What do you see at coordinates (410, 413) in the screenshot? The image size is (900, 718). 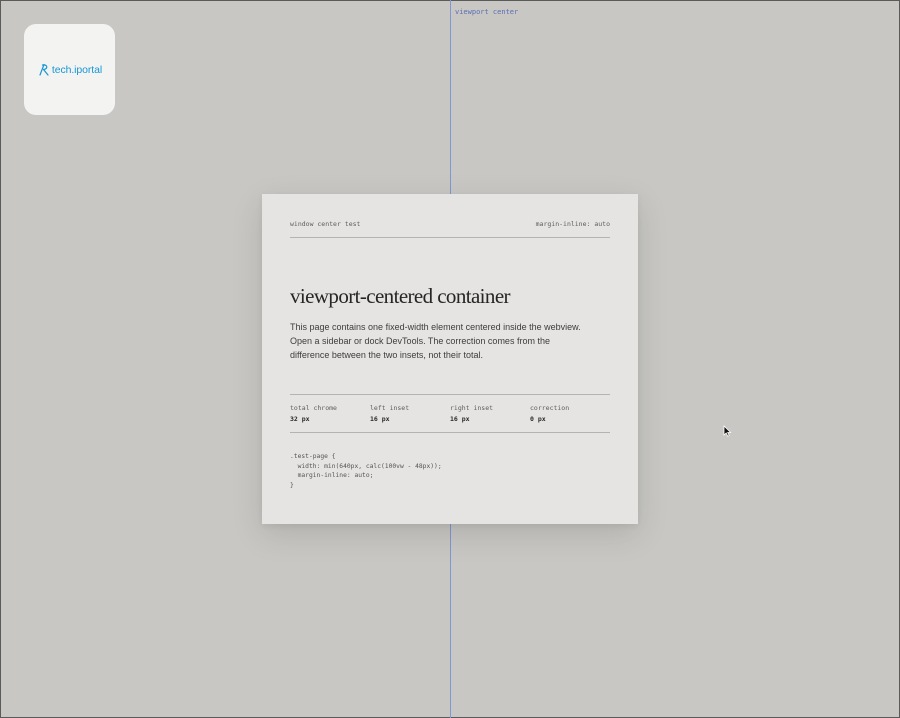 I see `stat-left-inset: left inset 16 px` at bounding box center [410, 413].